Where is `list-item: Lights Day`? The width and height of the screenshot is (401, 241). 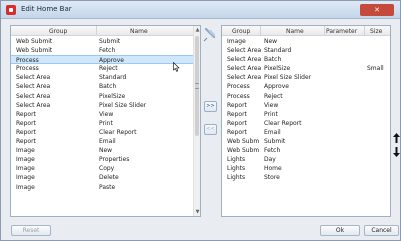
list-item: Lights Day is located at coordinates (306, 159).